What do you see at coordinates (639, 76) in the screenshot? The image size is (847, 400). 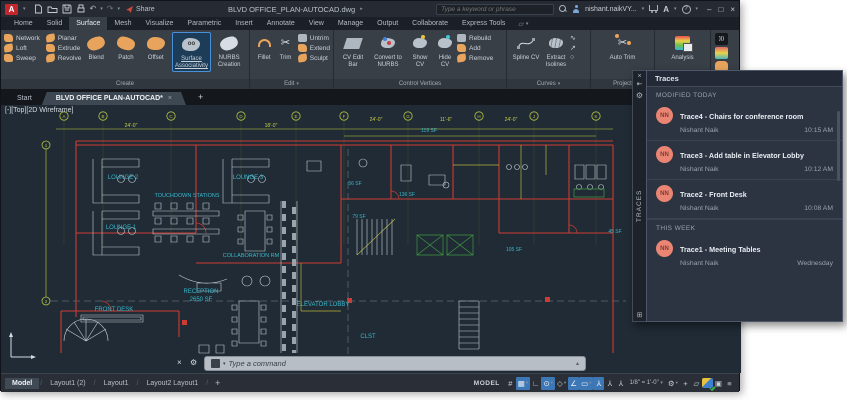 I see `palette-close-icon: ×` at bounding box center [639, 76].